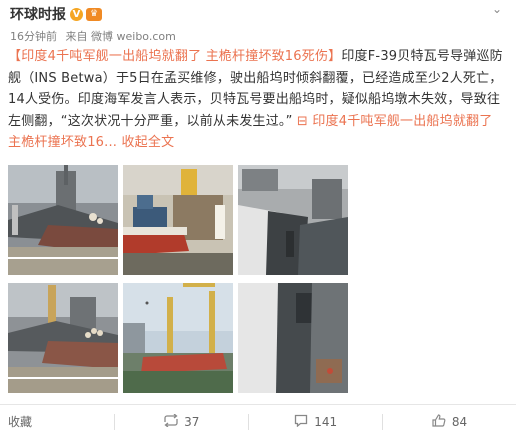  I want to click on image-hull-side, so click(293, 338).